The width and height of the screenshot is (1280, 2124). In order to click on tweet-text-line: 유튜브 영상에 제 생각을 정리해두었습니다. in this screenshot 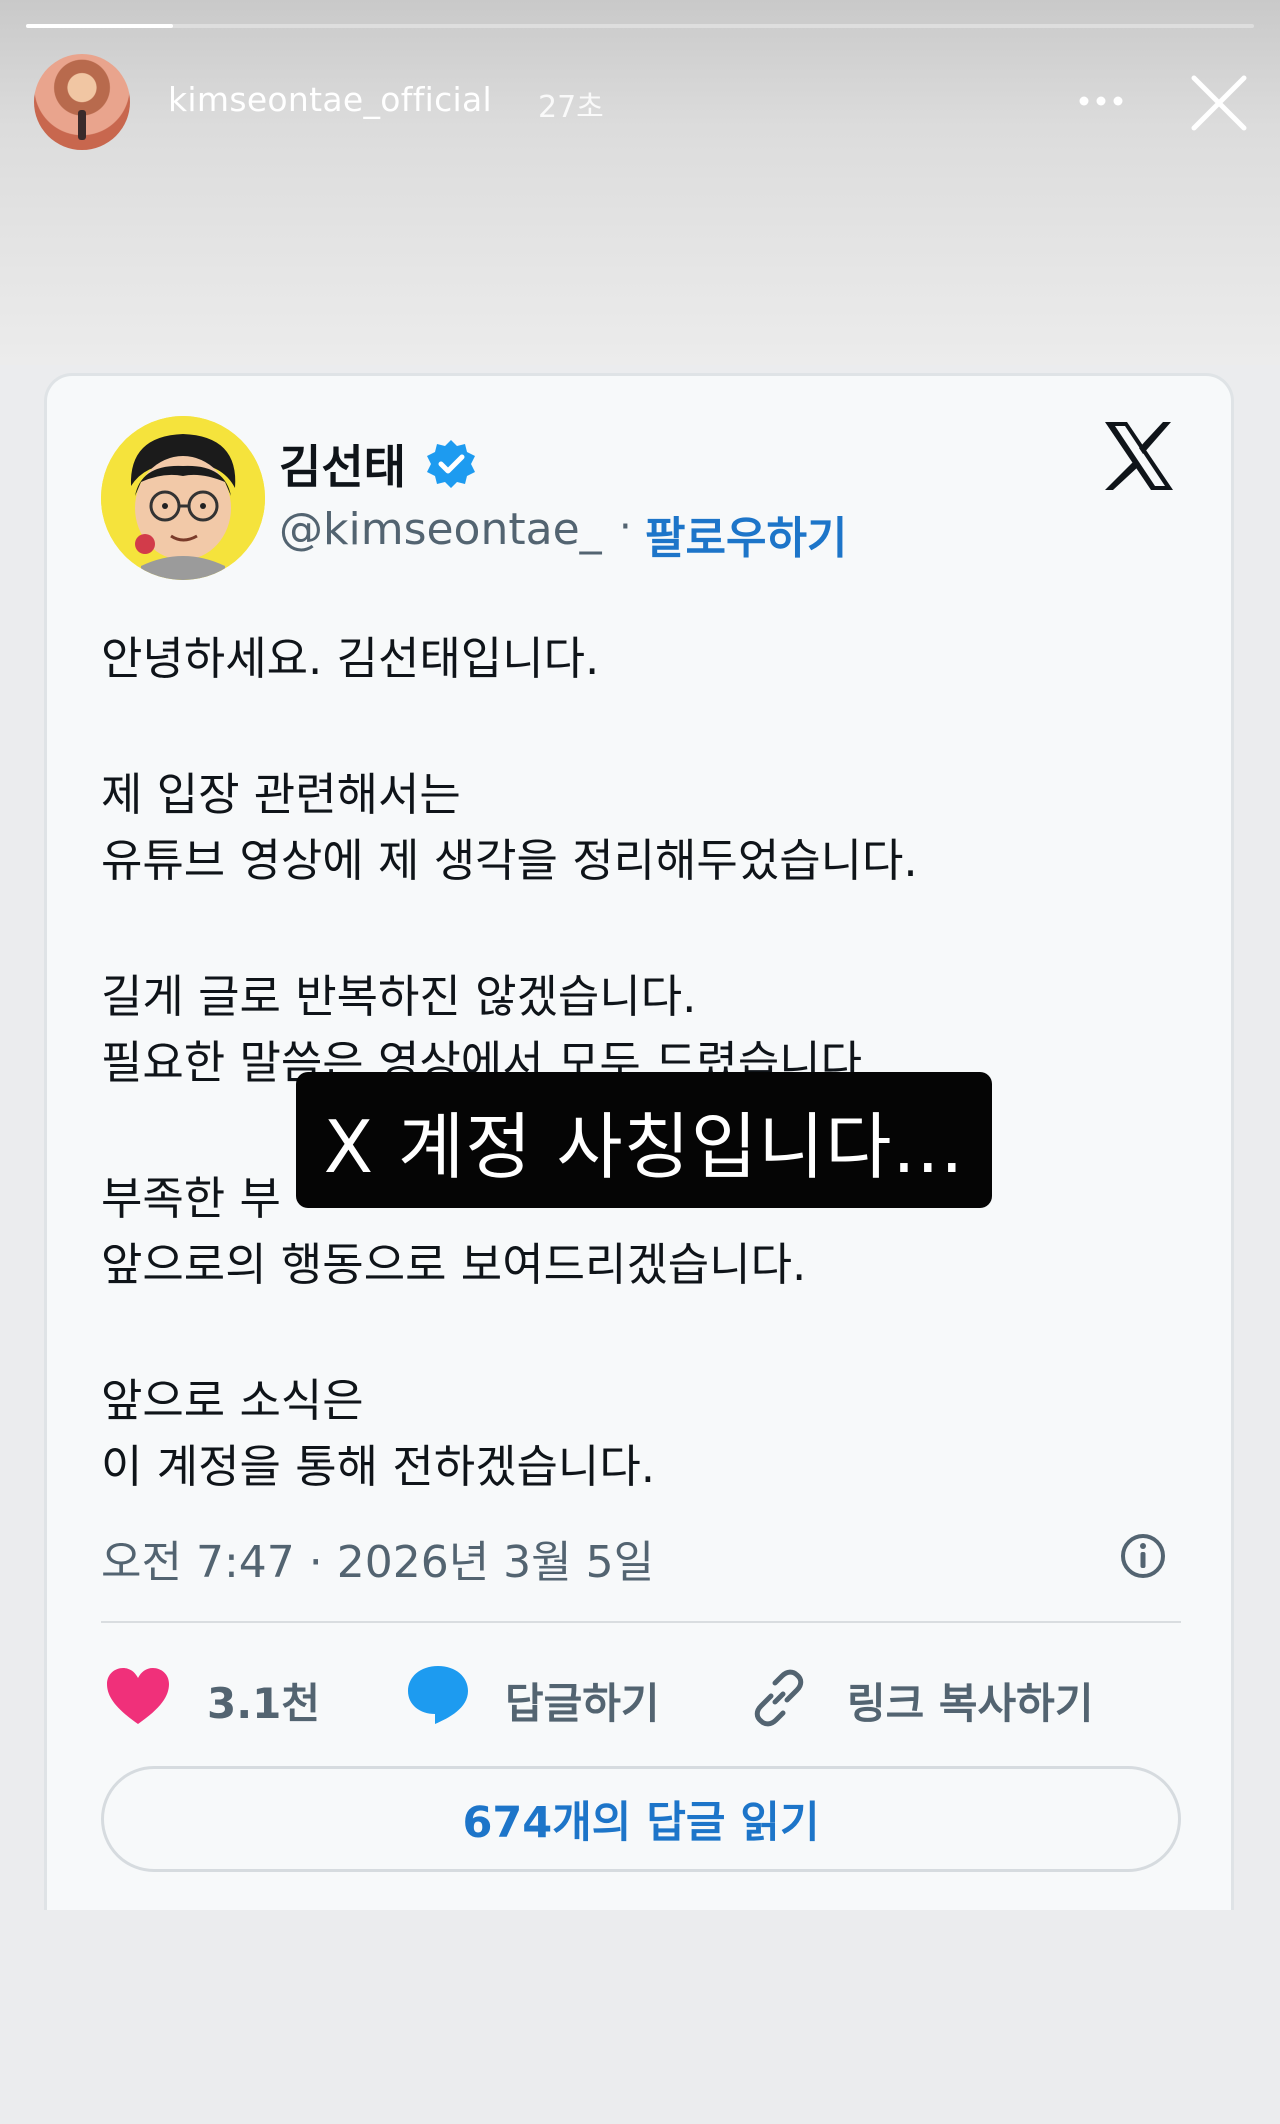, I will do `click(509, 860)`.